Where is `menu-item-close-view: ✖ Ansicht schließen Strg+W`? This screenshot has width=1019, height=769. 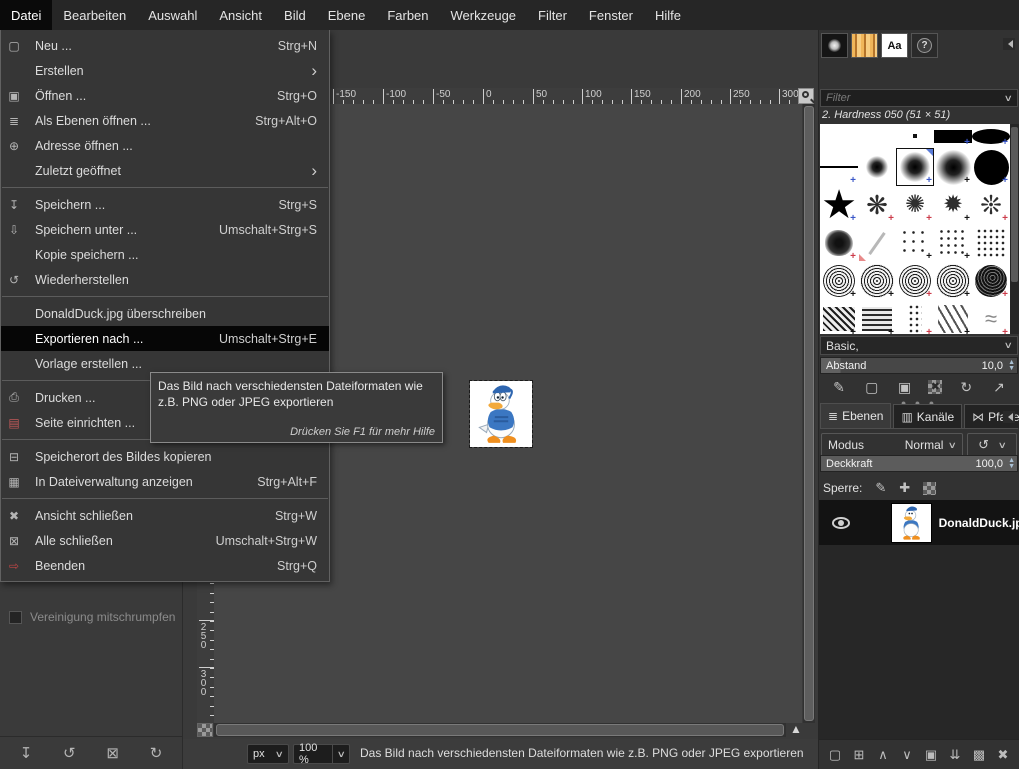
menu-item-close-view: ✖ Ansicht schließen Strg+W is located at coordinates (165, 515).